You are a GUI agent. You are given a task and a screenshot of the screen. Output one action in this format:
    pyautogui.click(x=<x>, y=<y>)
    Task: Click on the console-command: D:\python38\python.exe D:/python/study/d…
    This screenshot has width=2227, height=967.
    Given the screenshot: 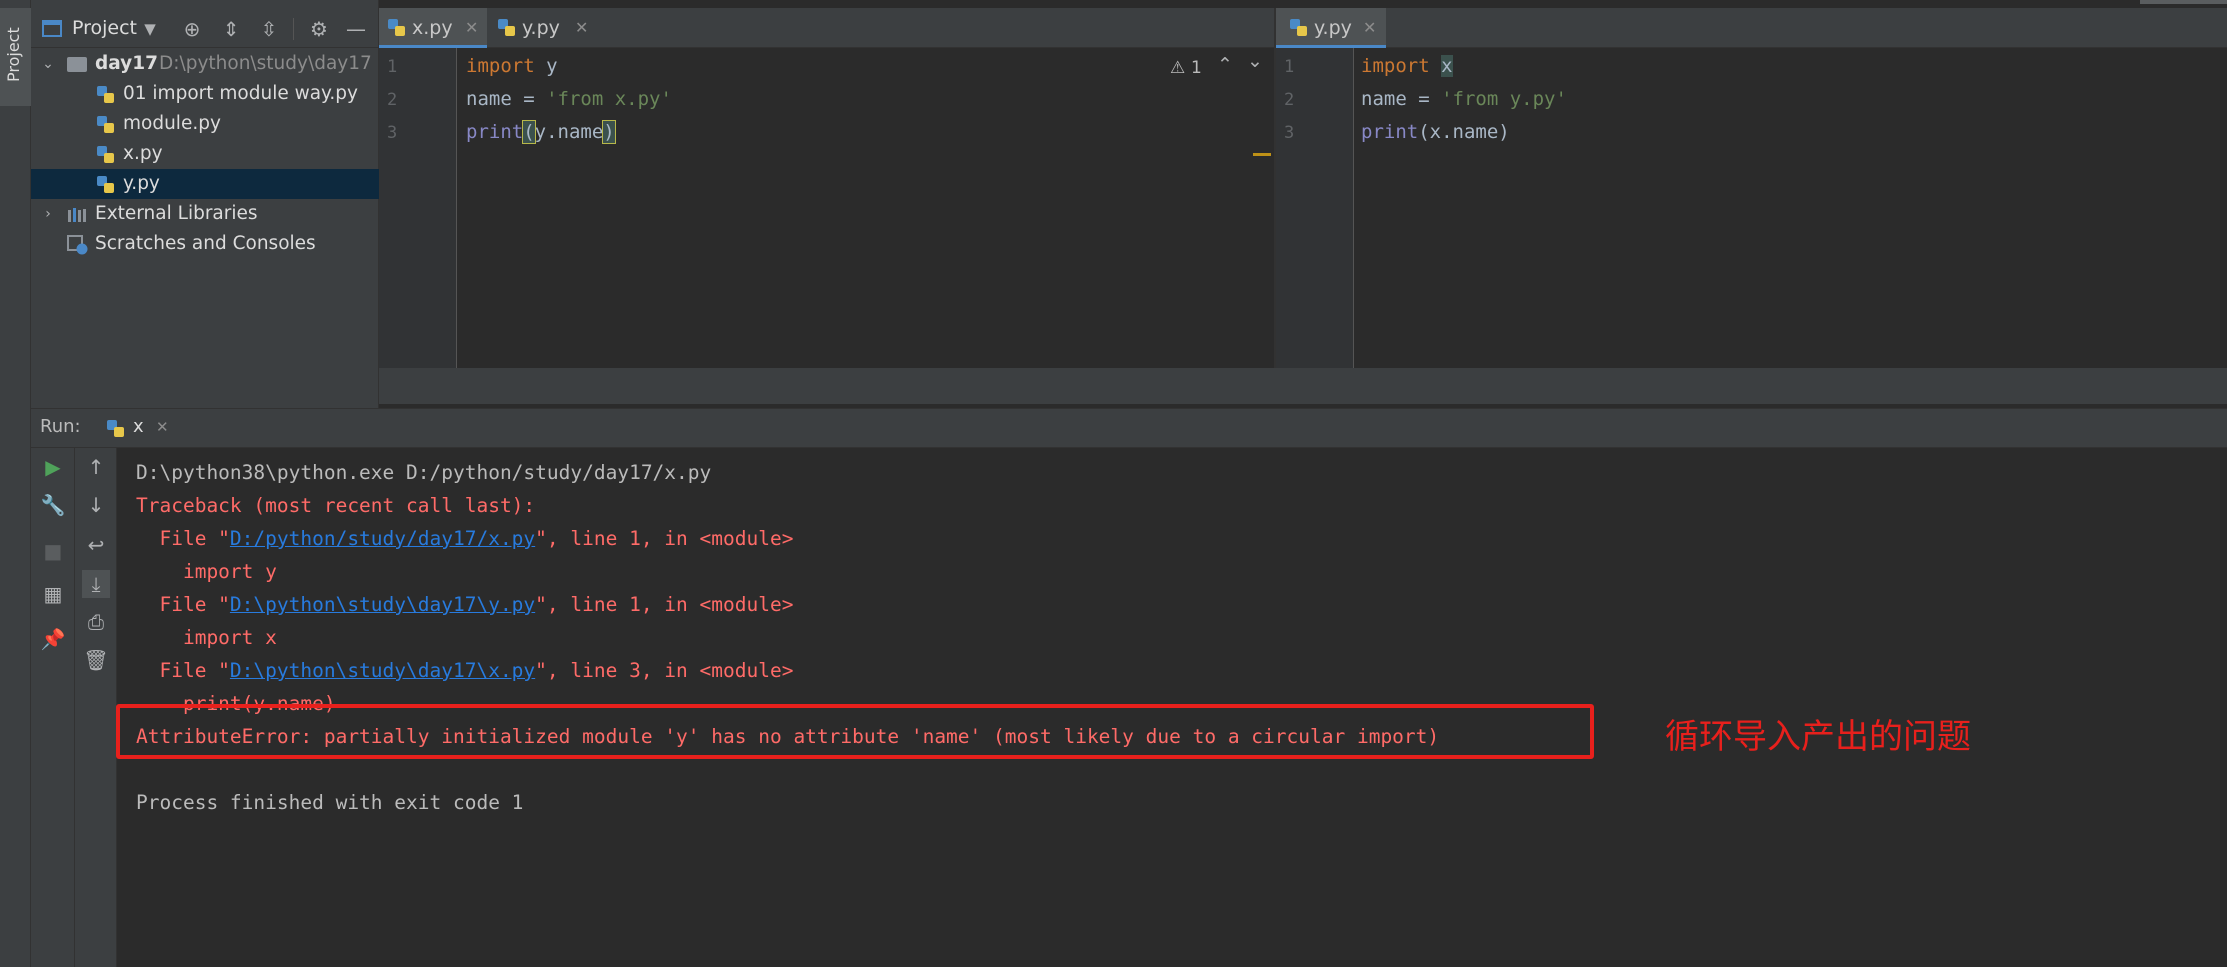 What is the action you would take?
    pyautogui.click(x=424, y=472)
    